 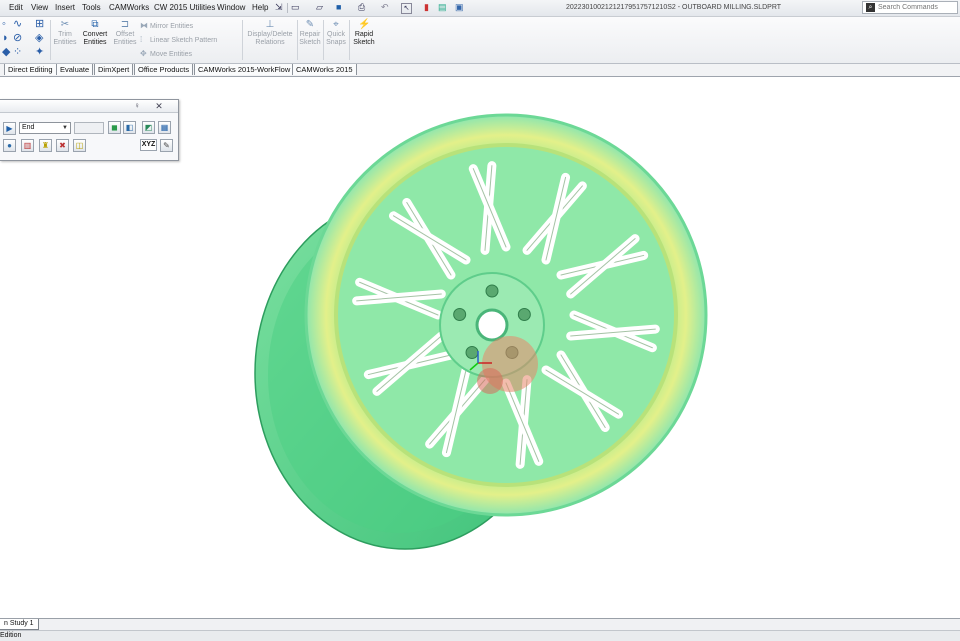 What do you see at coordinates (310, 24) in the screenshot?
I see `repair-icon: ✎` at bounding box center [310, 24].